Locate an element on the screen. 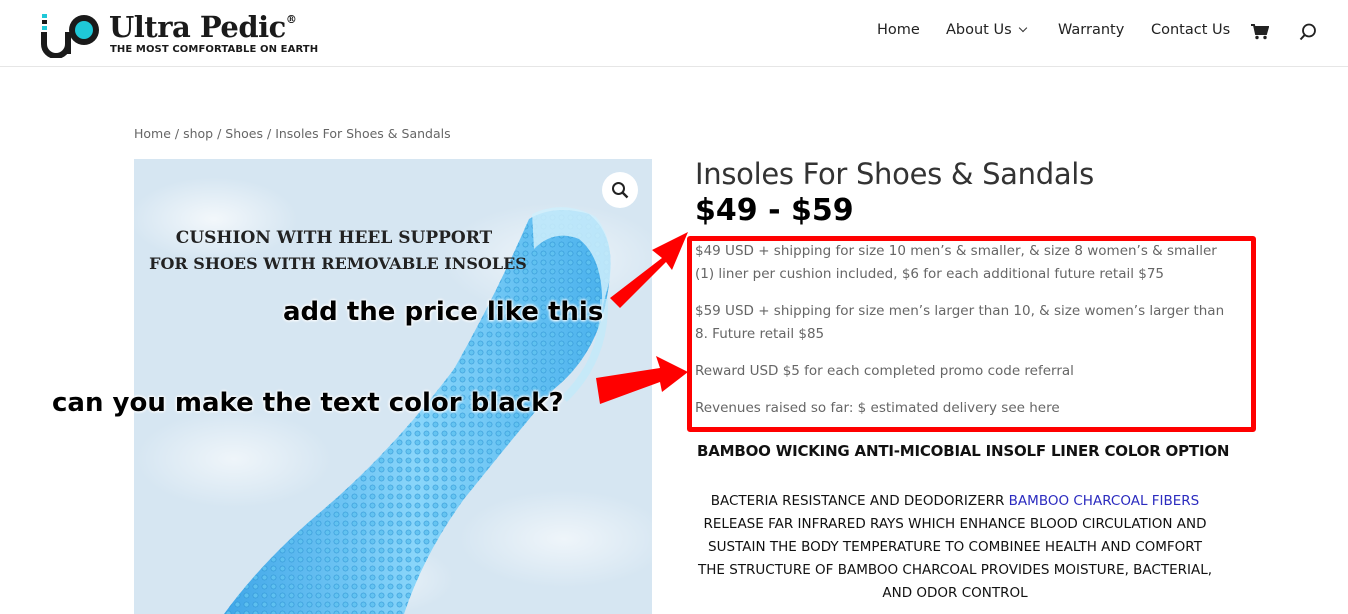 This screenshot has width=1348, height=614. breadcrumb-shop: shop is located at coordinates (198, 133).